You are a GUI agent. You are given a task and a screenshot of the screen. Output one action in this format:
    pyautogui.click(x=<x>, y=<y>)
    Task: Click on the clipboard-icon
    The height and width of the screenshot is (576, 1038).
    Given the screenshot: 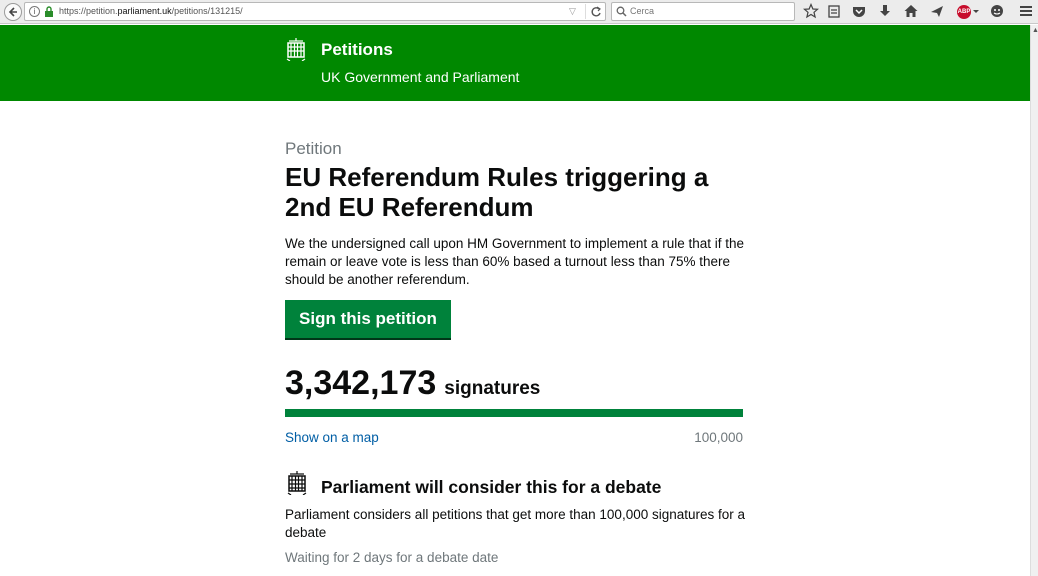 What is the action you would take?
    pyautogui.click(x=834, y=11)
    